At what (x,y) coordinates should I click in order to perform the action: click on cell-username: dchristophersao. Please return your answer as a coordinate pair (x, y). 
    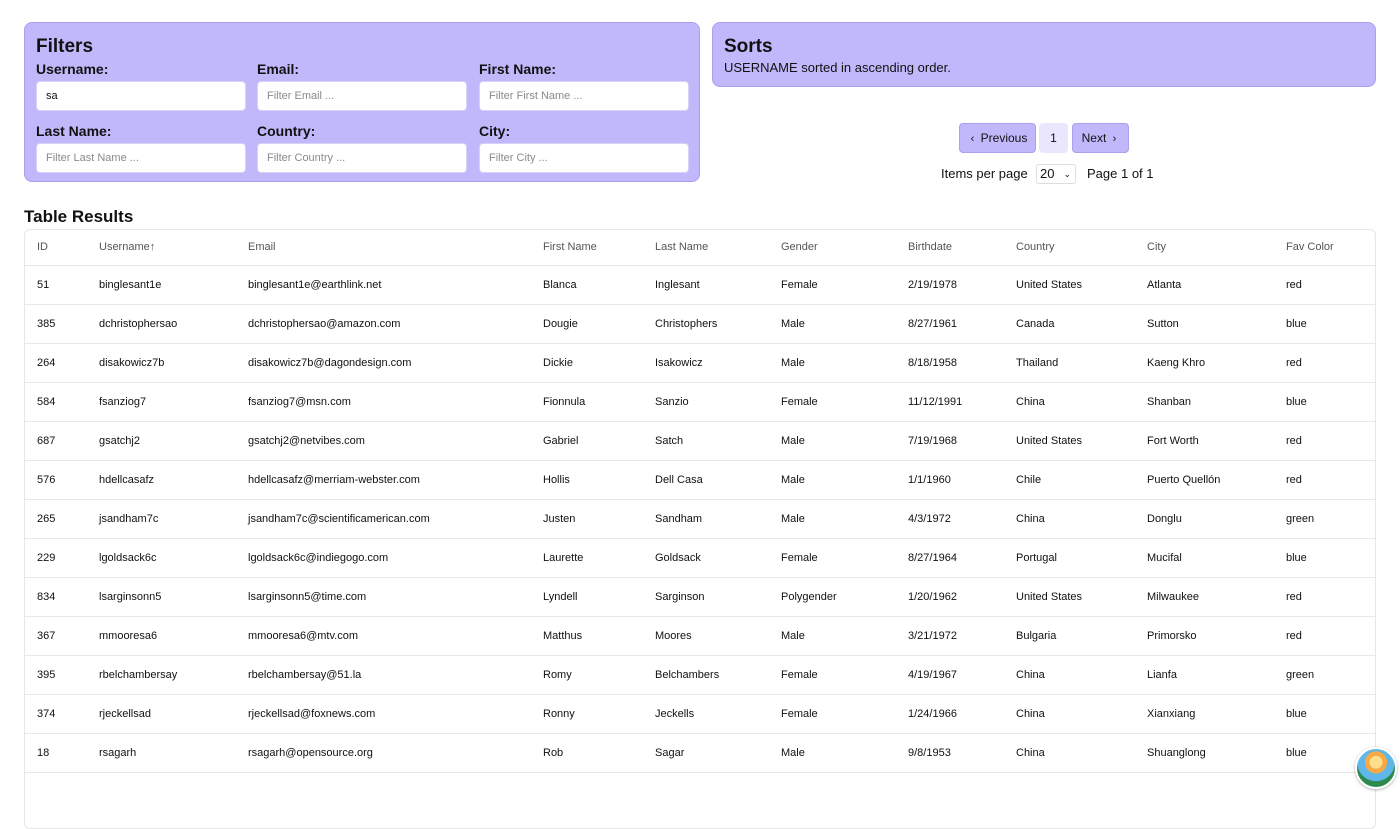
    Looking at the image, I should click on (161, 324).